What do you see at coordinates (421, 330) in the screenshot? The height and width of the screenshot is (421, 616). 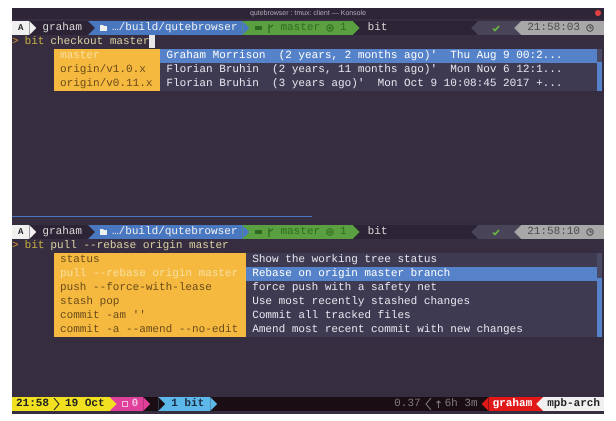 I see `completion-description: Amend most recent commit with new changes` at bounding box center [421, 330].